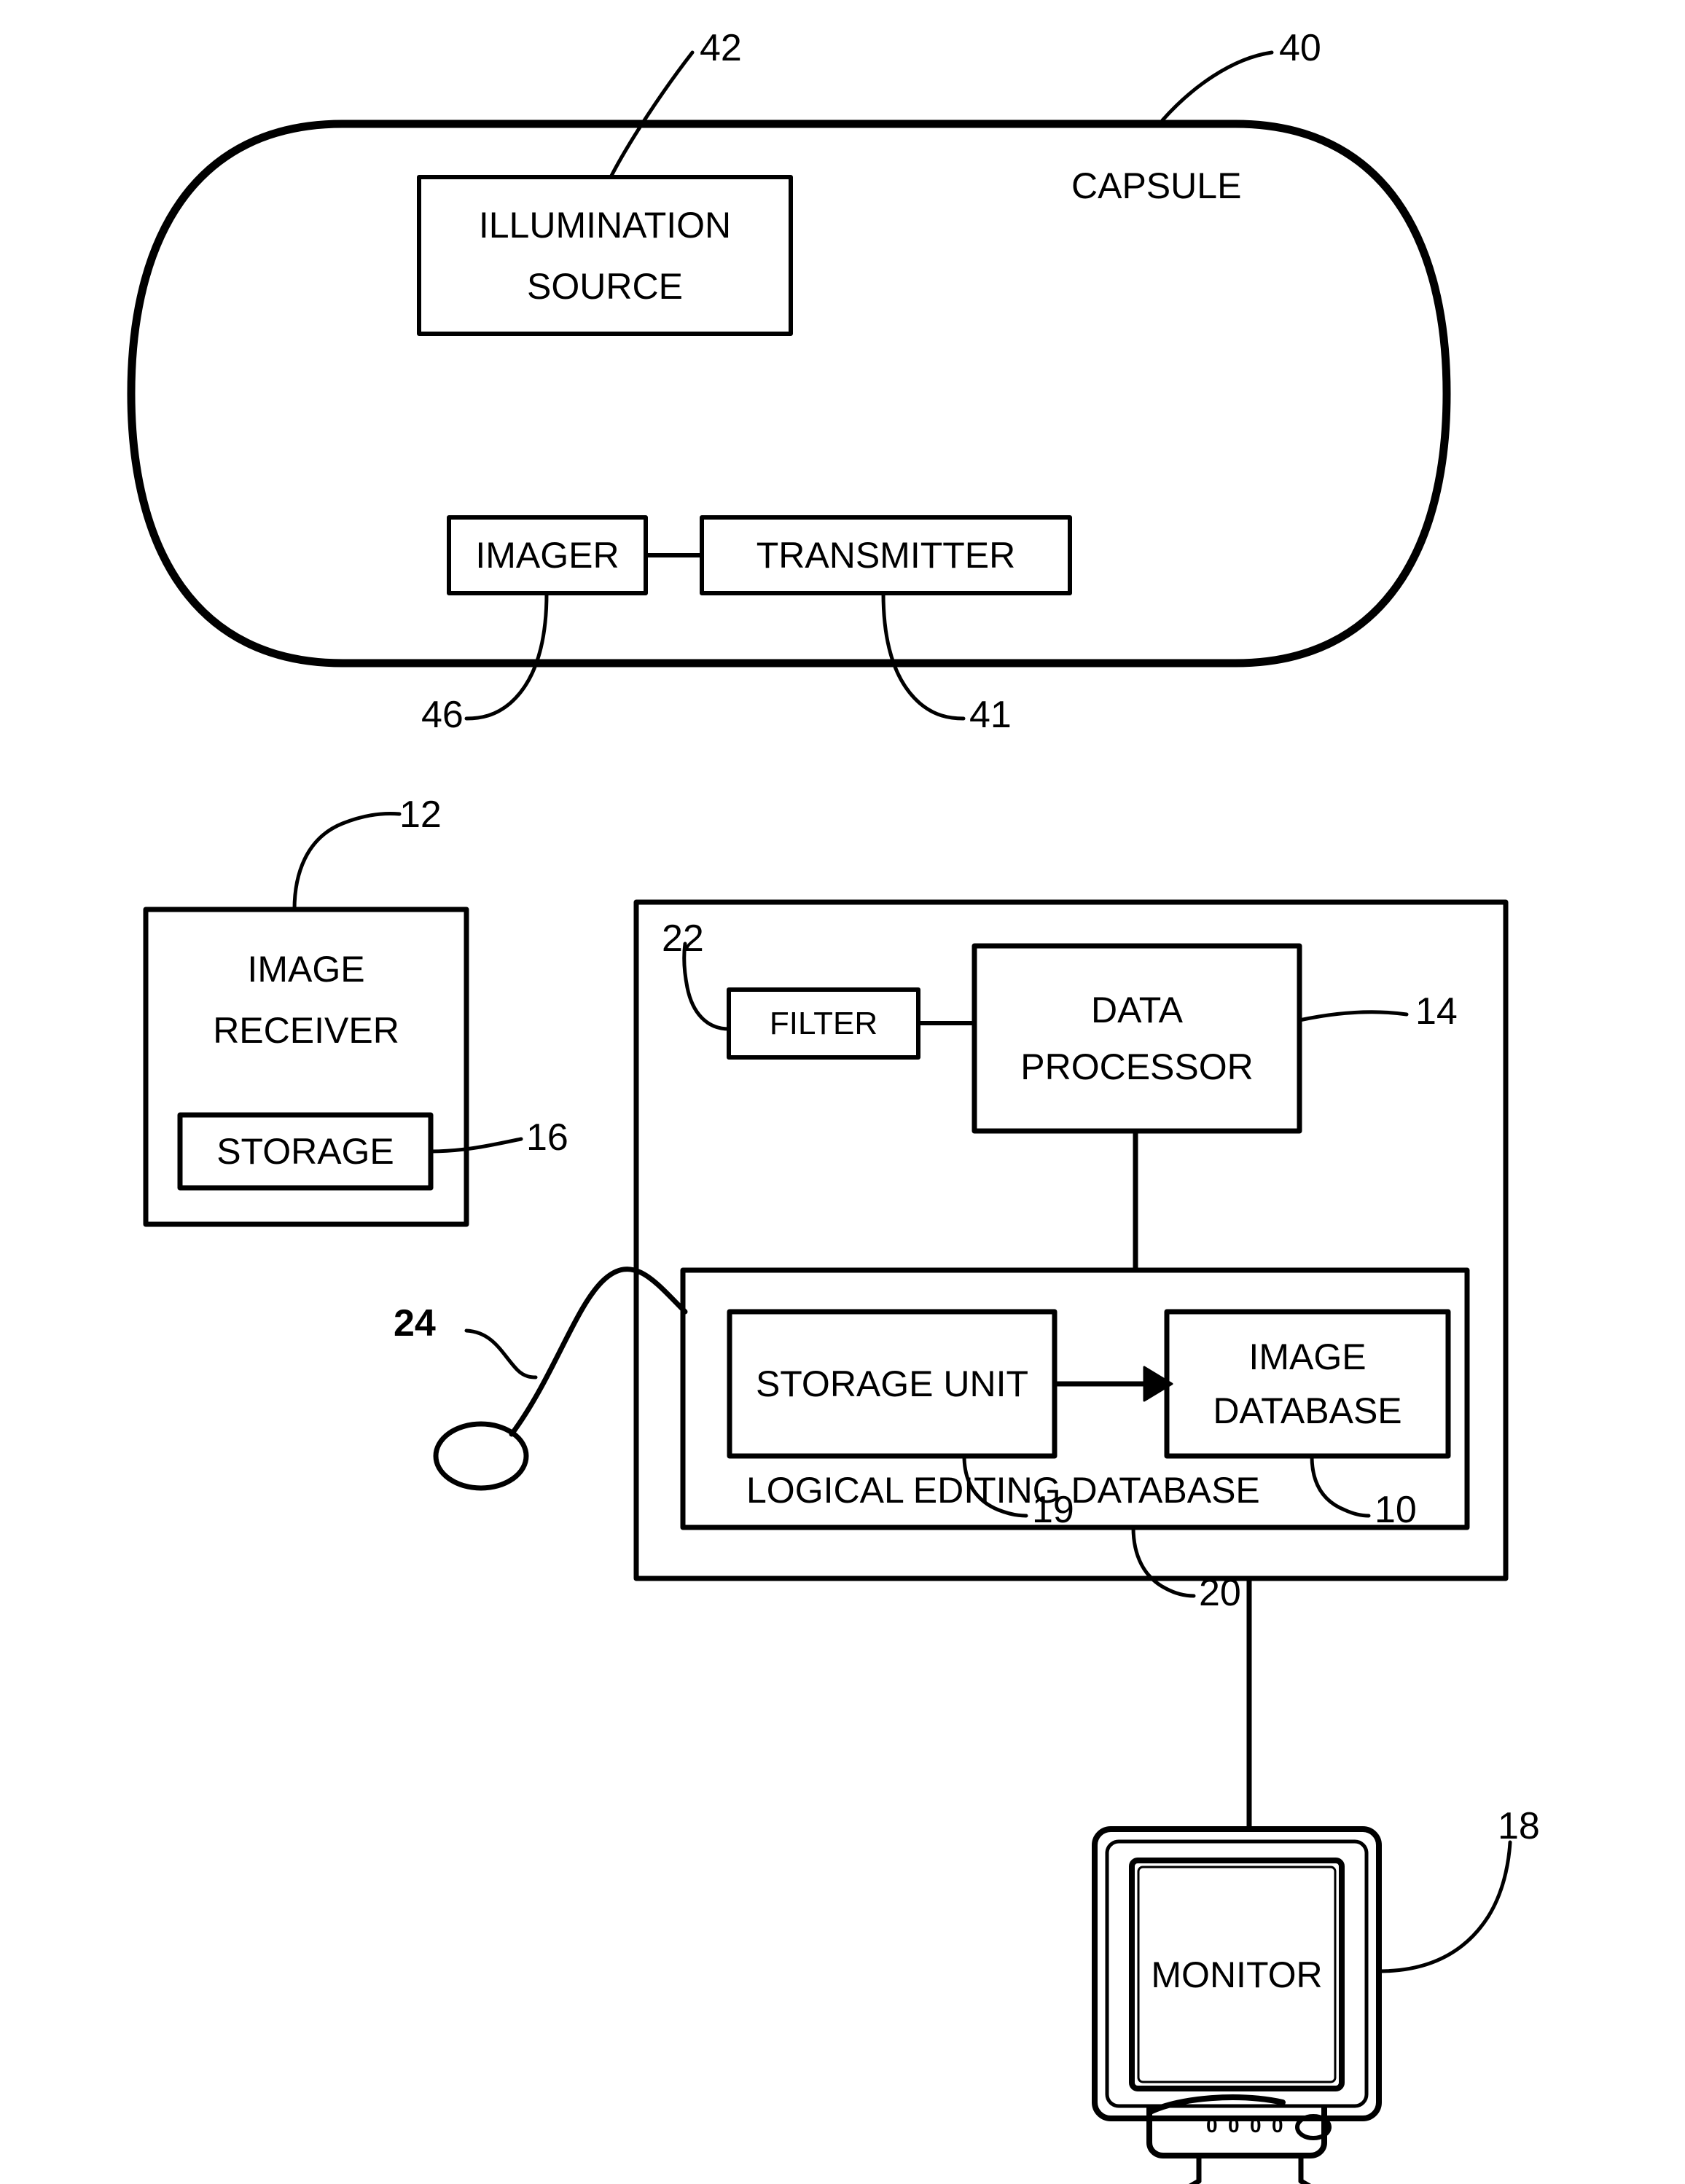  Describe the element at coordinates (420, 815) in the screenshot. I see `ref-12: 12` at that location.